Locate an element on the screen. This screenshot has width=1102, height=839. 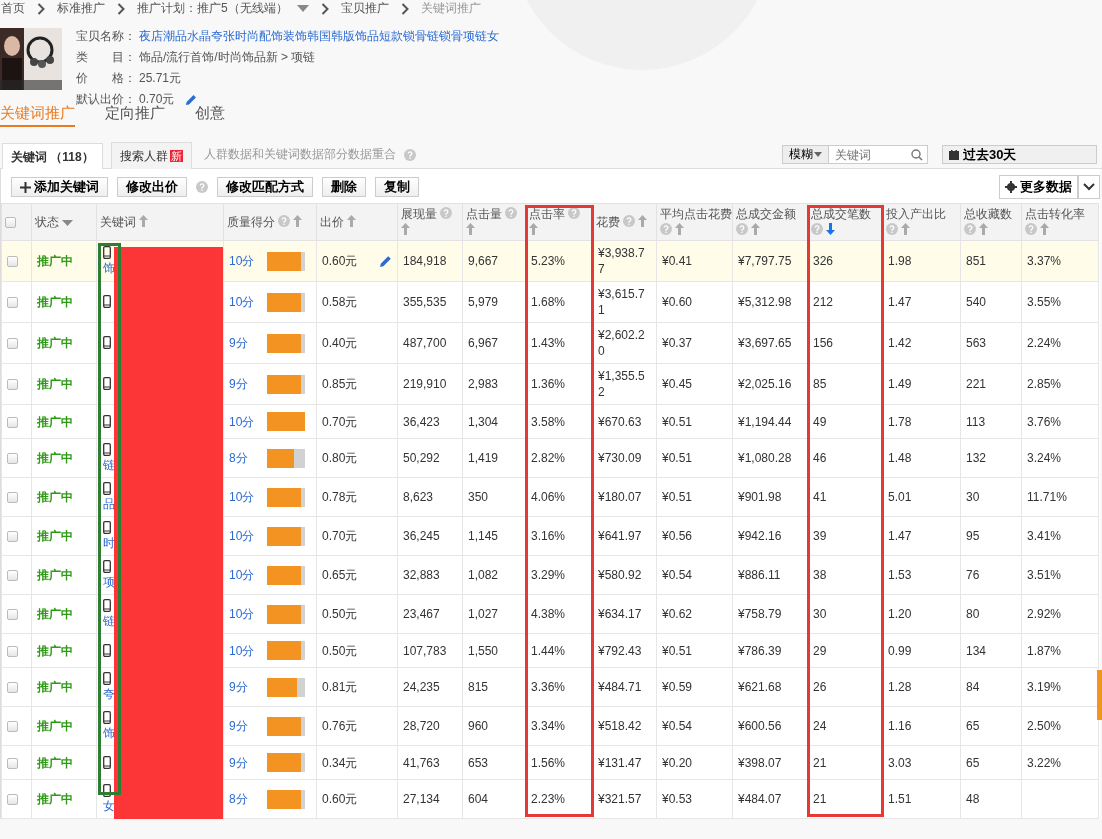
column-header: 状态 is located at coordinates (47, 222).